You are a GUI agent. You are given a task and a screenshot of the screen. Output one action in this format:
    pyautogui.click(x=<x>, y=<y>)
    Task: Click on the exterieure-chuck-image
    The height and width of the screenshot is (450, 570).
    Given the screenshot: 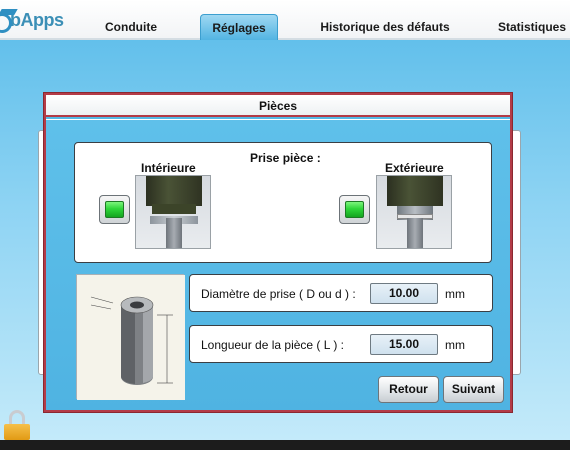 What is the action you would take?
    pyautogui.click(x=414, y=212)
    